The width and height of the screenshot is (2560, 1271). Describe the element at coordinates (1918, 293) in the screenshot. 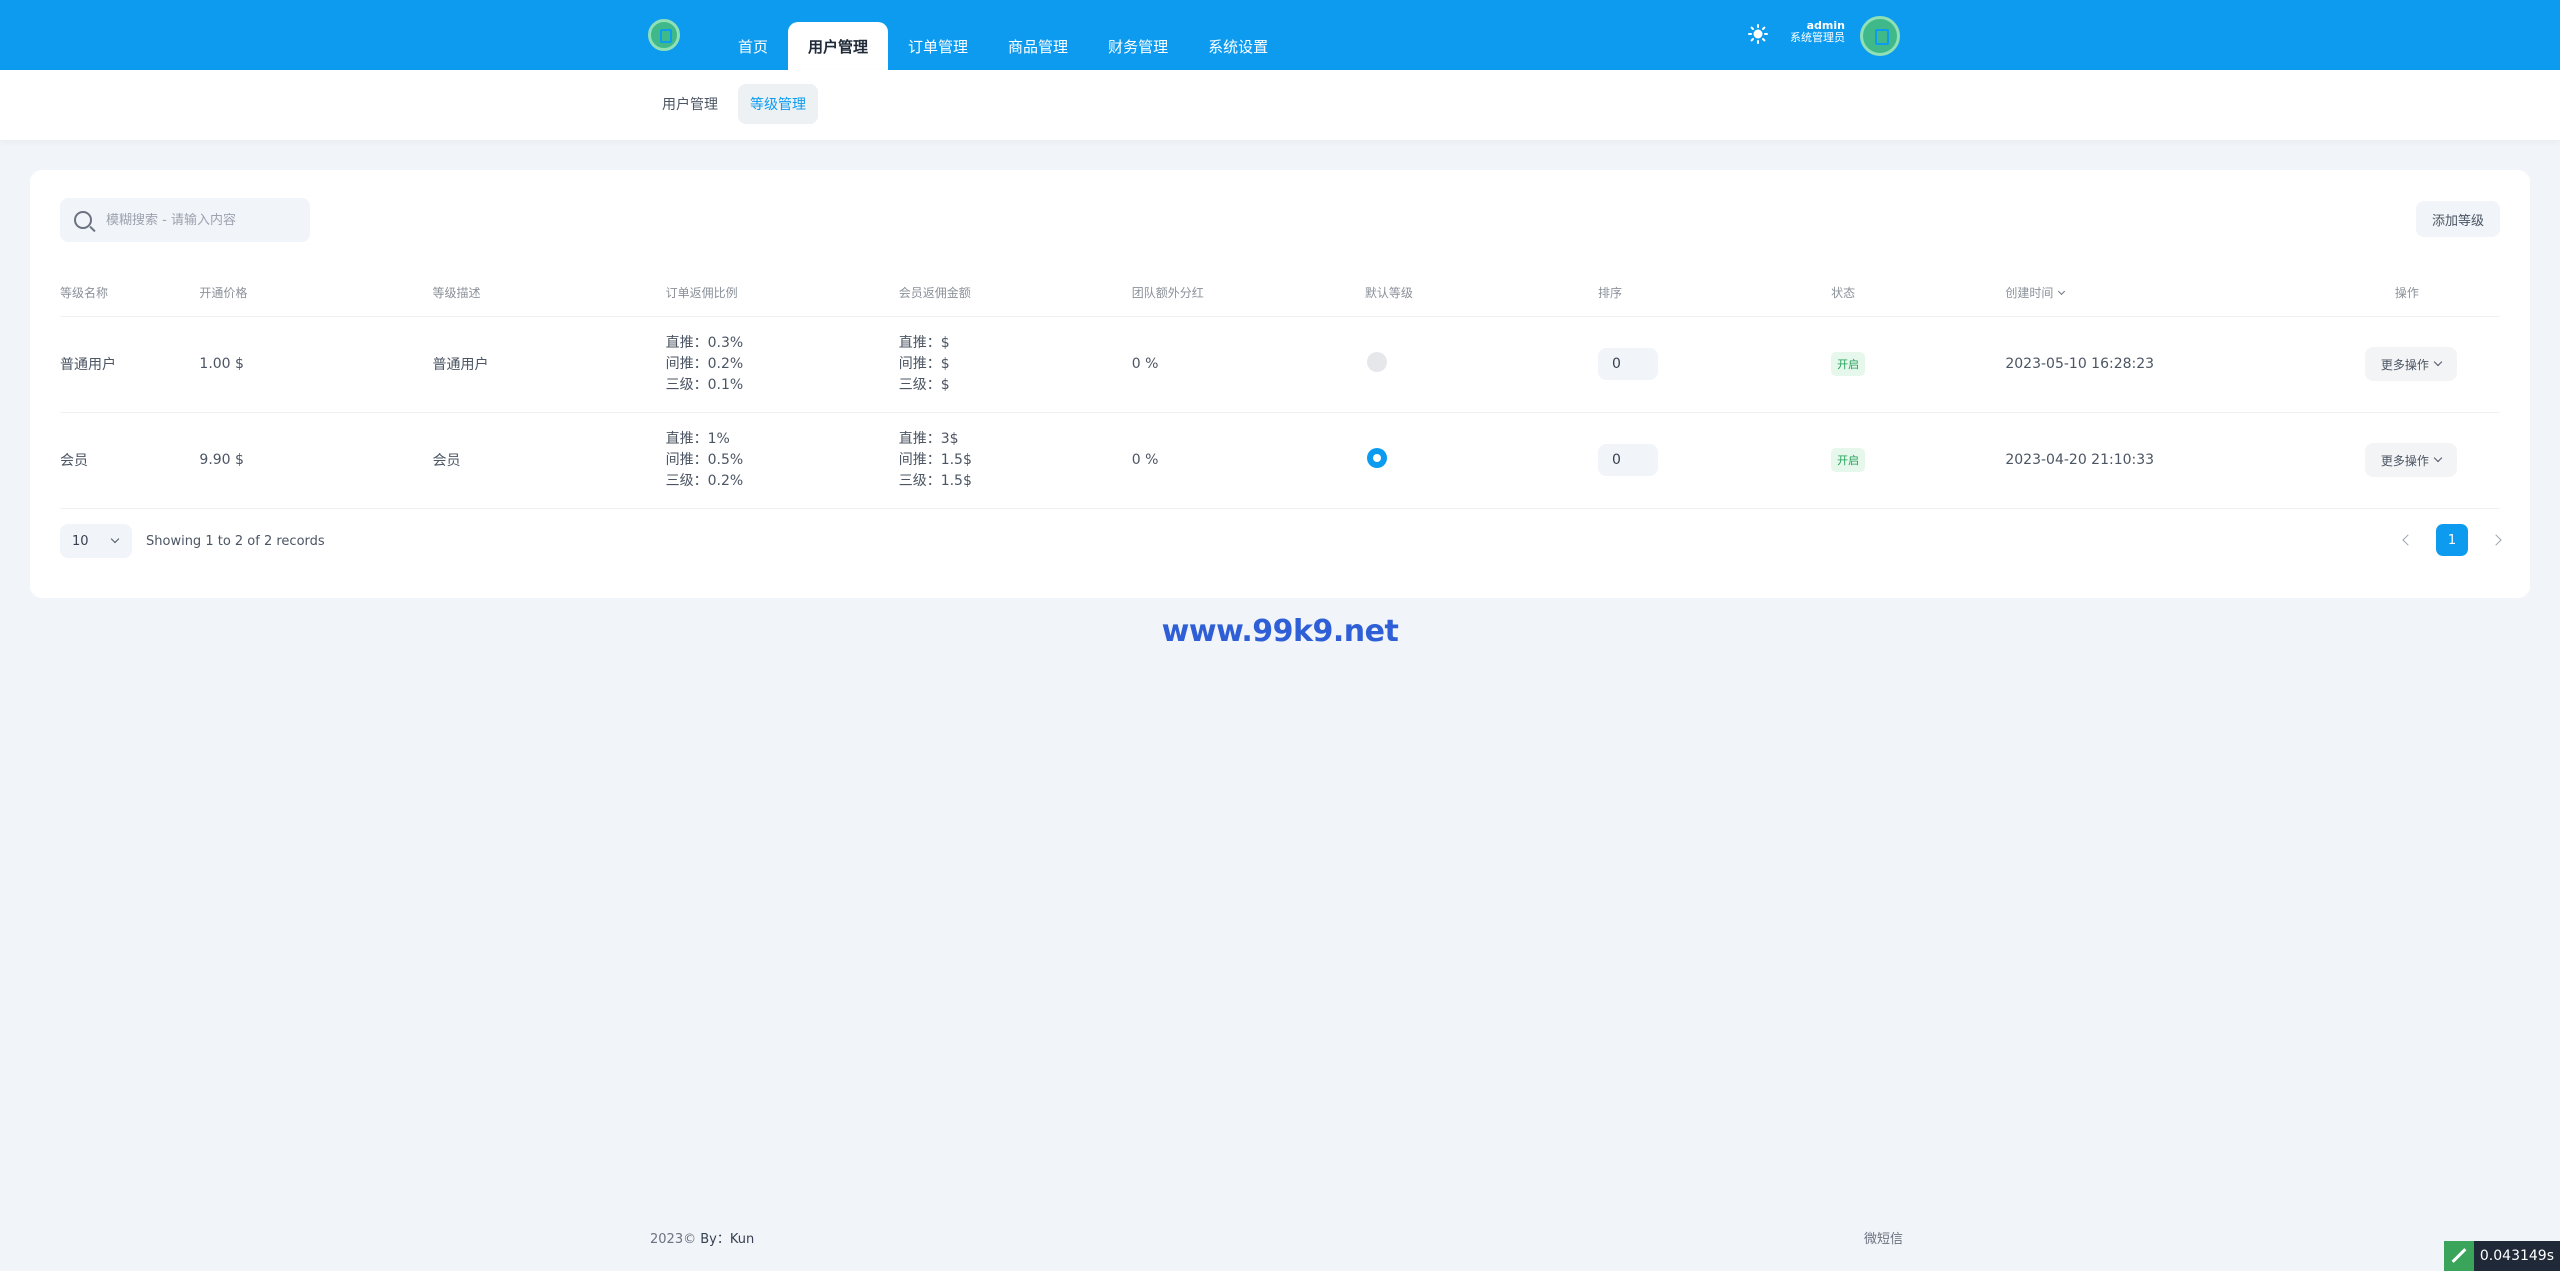

I see `column-header: 状态` at that location.